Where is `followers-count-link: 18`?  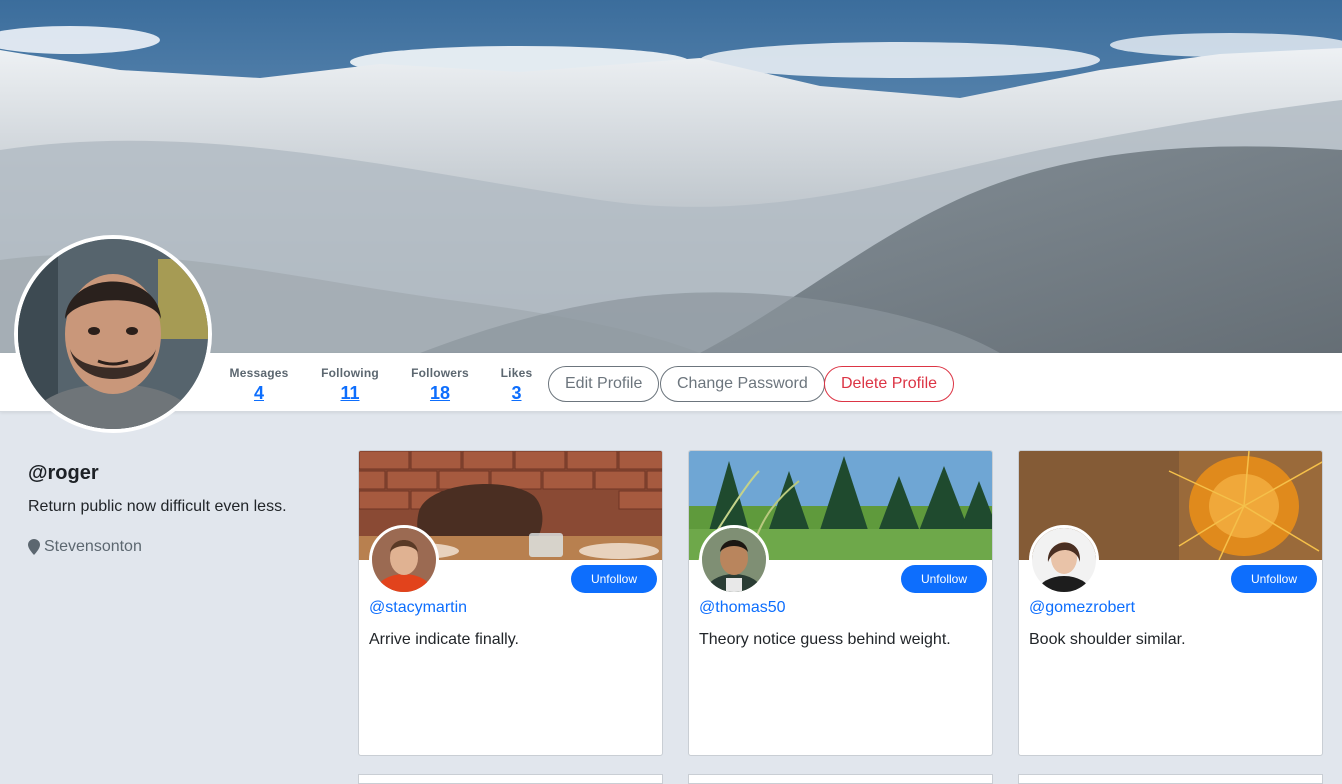
followers-count-link: 18 is located at coordinates (440, 393).